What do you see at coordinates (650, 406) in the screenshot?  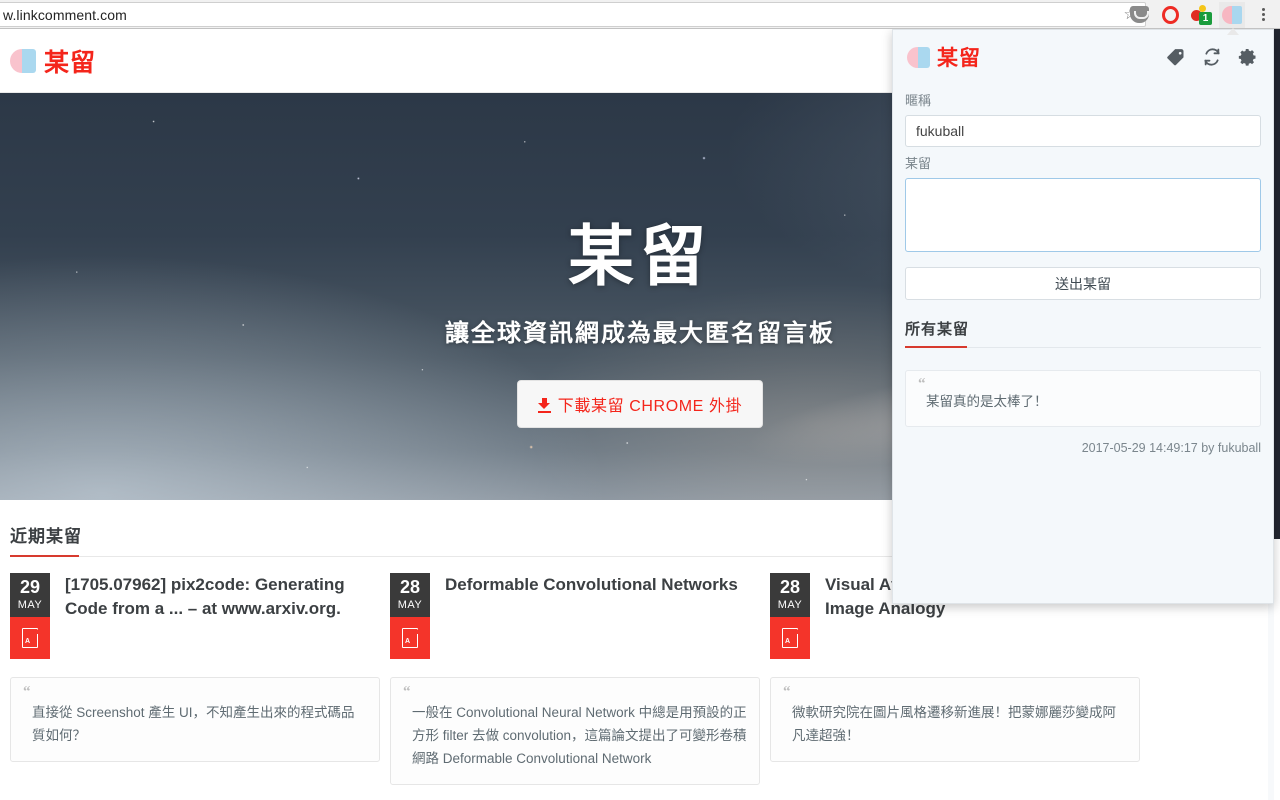 I see `download-extension-label: 下載某留 CHROME 外掛` at bounding box center [650, 406].